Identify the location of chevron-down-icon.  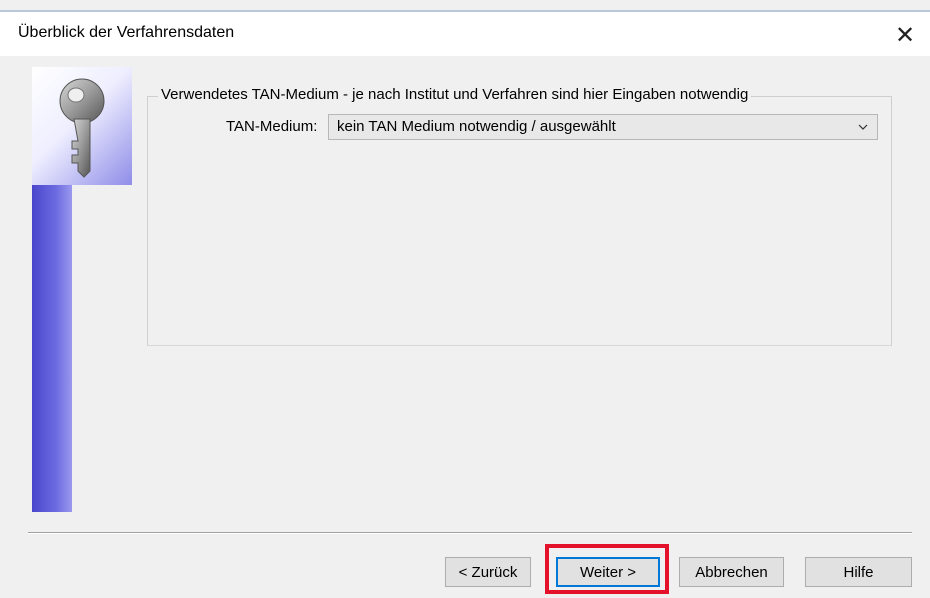
(863, 127).